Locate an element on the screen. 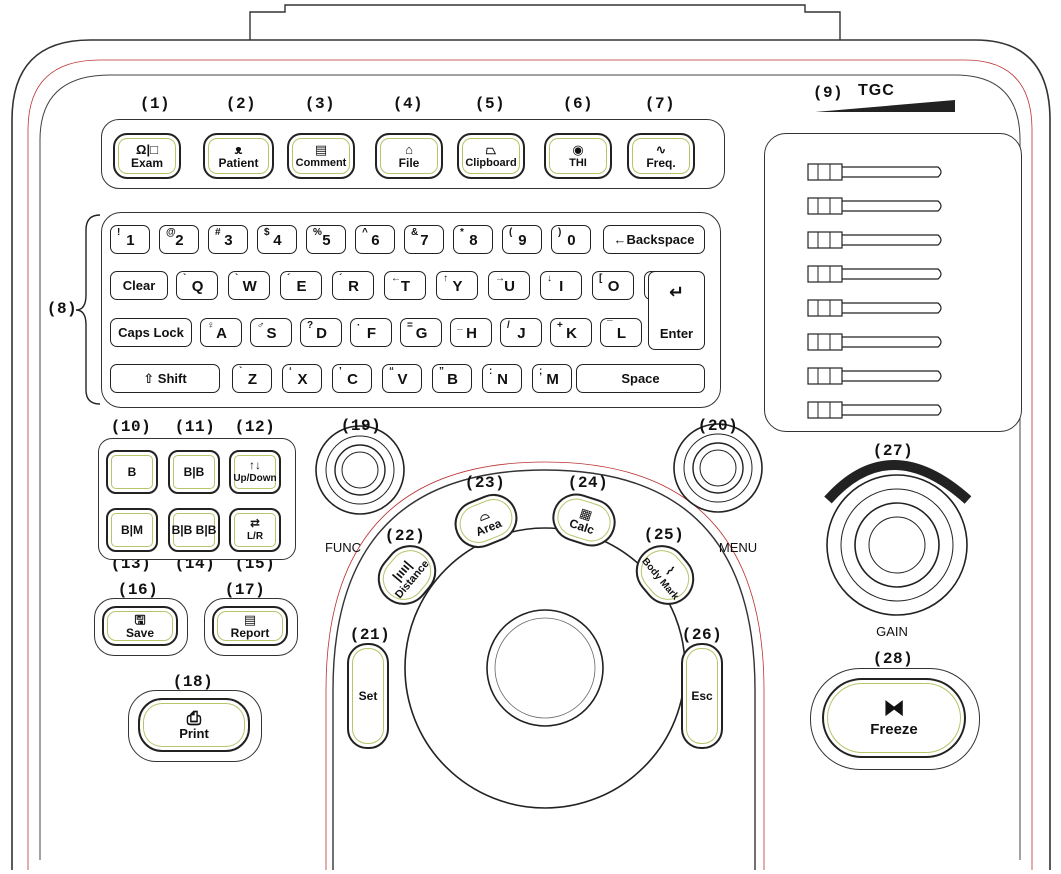  func-knob is located at coordinates (360, 470).